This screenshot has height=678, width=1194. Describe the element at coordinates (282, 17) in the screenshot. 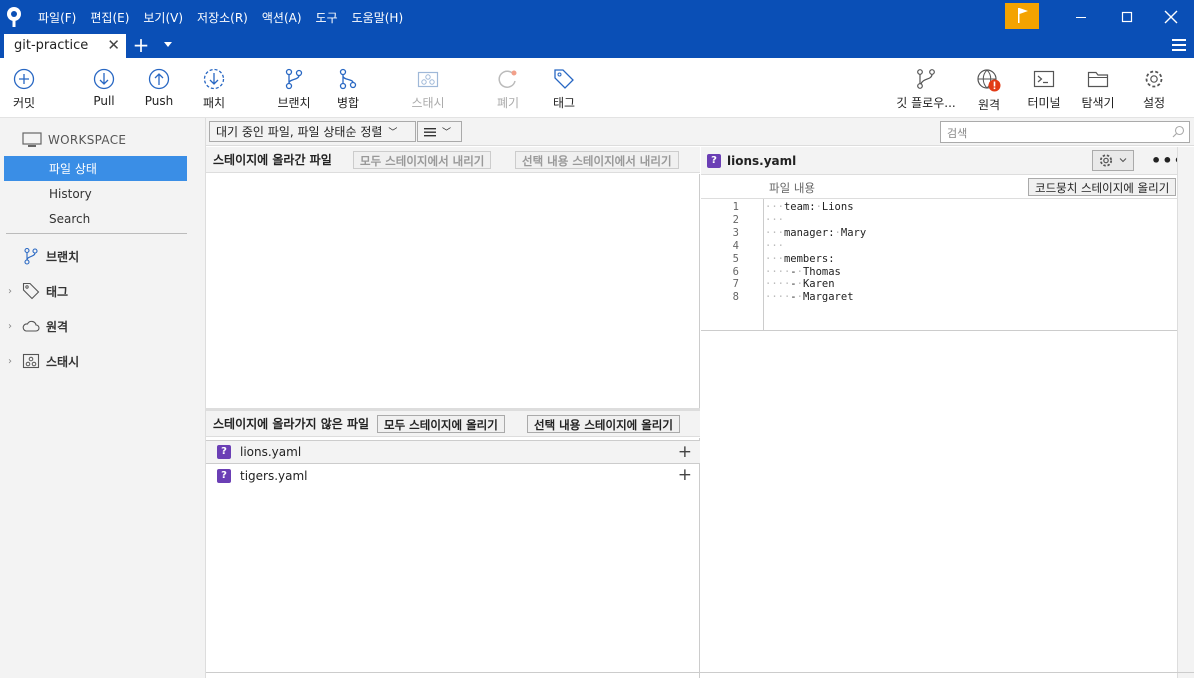

I see `menu-actions: 액션(A)` at that location.